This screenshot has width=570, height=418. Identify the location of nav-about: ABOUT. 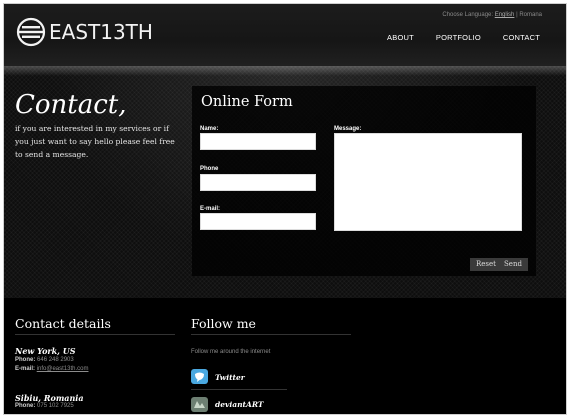
(400, 37).